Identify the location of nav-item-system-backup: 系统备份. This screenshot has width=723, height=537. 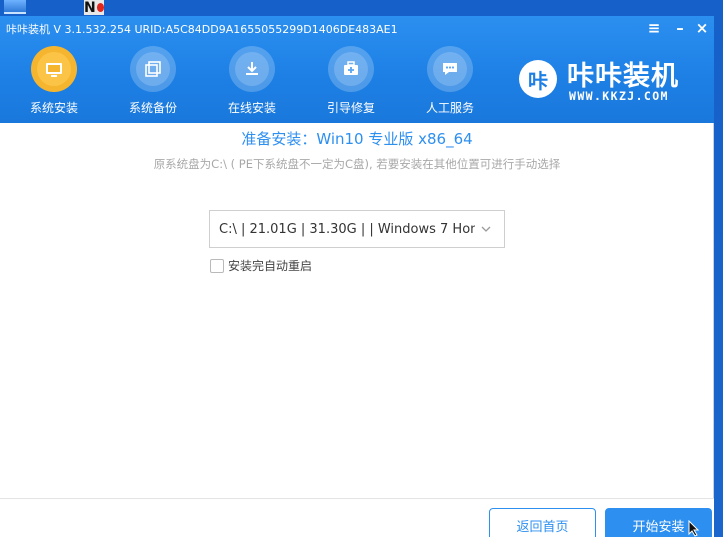
(153, 82).